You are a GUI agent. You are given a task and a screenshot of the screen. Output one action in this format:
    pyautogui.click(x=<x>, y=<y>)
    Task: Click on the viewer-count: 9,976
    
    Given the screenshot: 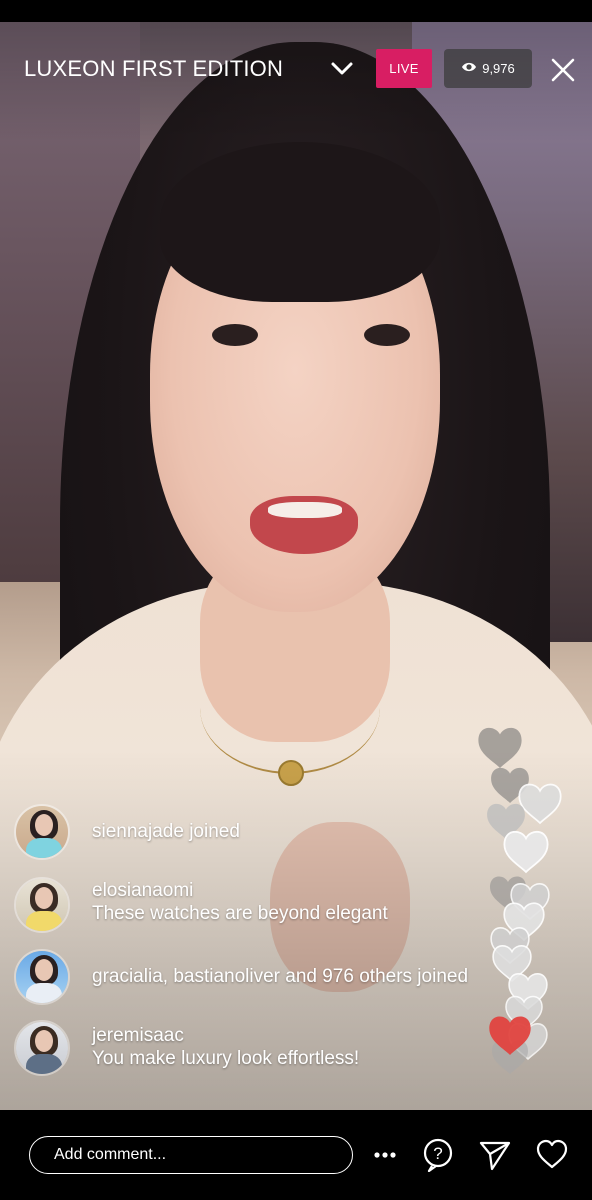 What is the action you would take?
    pyautogui.click(x=498, y=68)
    